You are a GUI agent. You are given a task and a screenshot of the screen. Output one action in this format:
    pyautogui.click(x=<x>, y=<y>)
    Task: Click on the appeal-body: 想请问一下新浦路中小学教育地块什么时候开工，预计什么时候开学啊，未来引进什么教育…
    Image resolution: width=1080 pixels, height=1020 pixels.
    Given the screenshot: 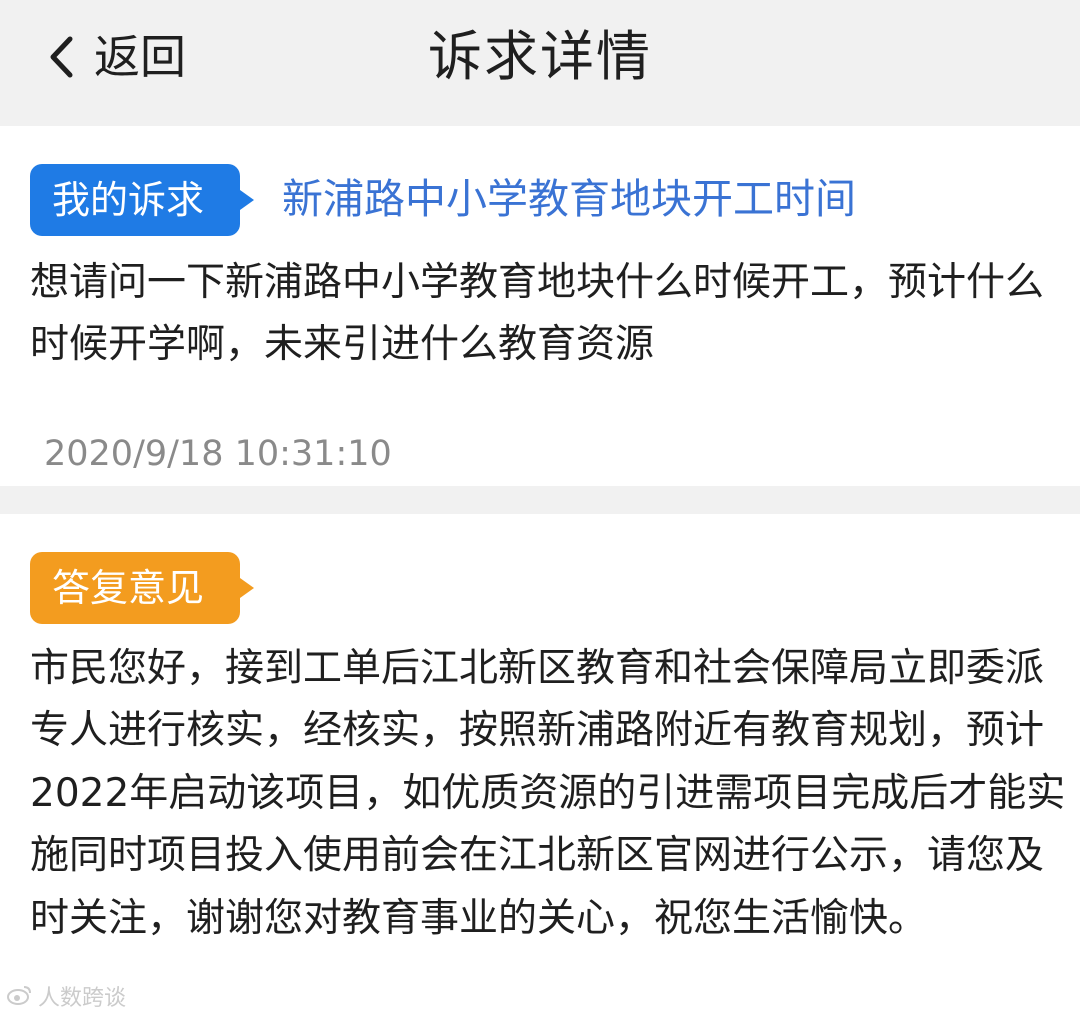 What is the action you would take?
    pyautogui.click(x=537, y=313)
    